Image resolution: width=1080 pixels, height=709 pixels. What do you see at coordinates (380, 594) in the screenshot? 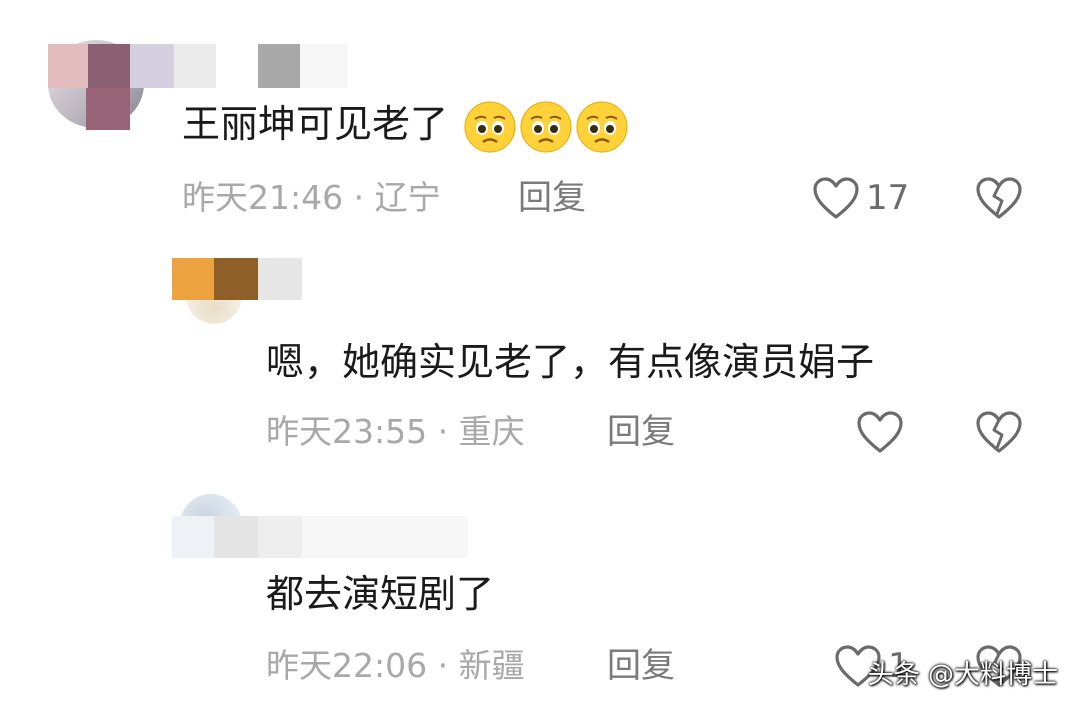
I see `comment-text: 都去演短剧了` at bounding box center [380, 594].